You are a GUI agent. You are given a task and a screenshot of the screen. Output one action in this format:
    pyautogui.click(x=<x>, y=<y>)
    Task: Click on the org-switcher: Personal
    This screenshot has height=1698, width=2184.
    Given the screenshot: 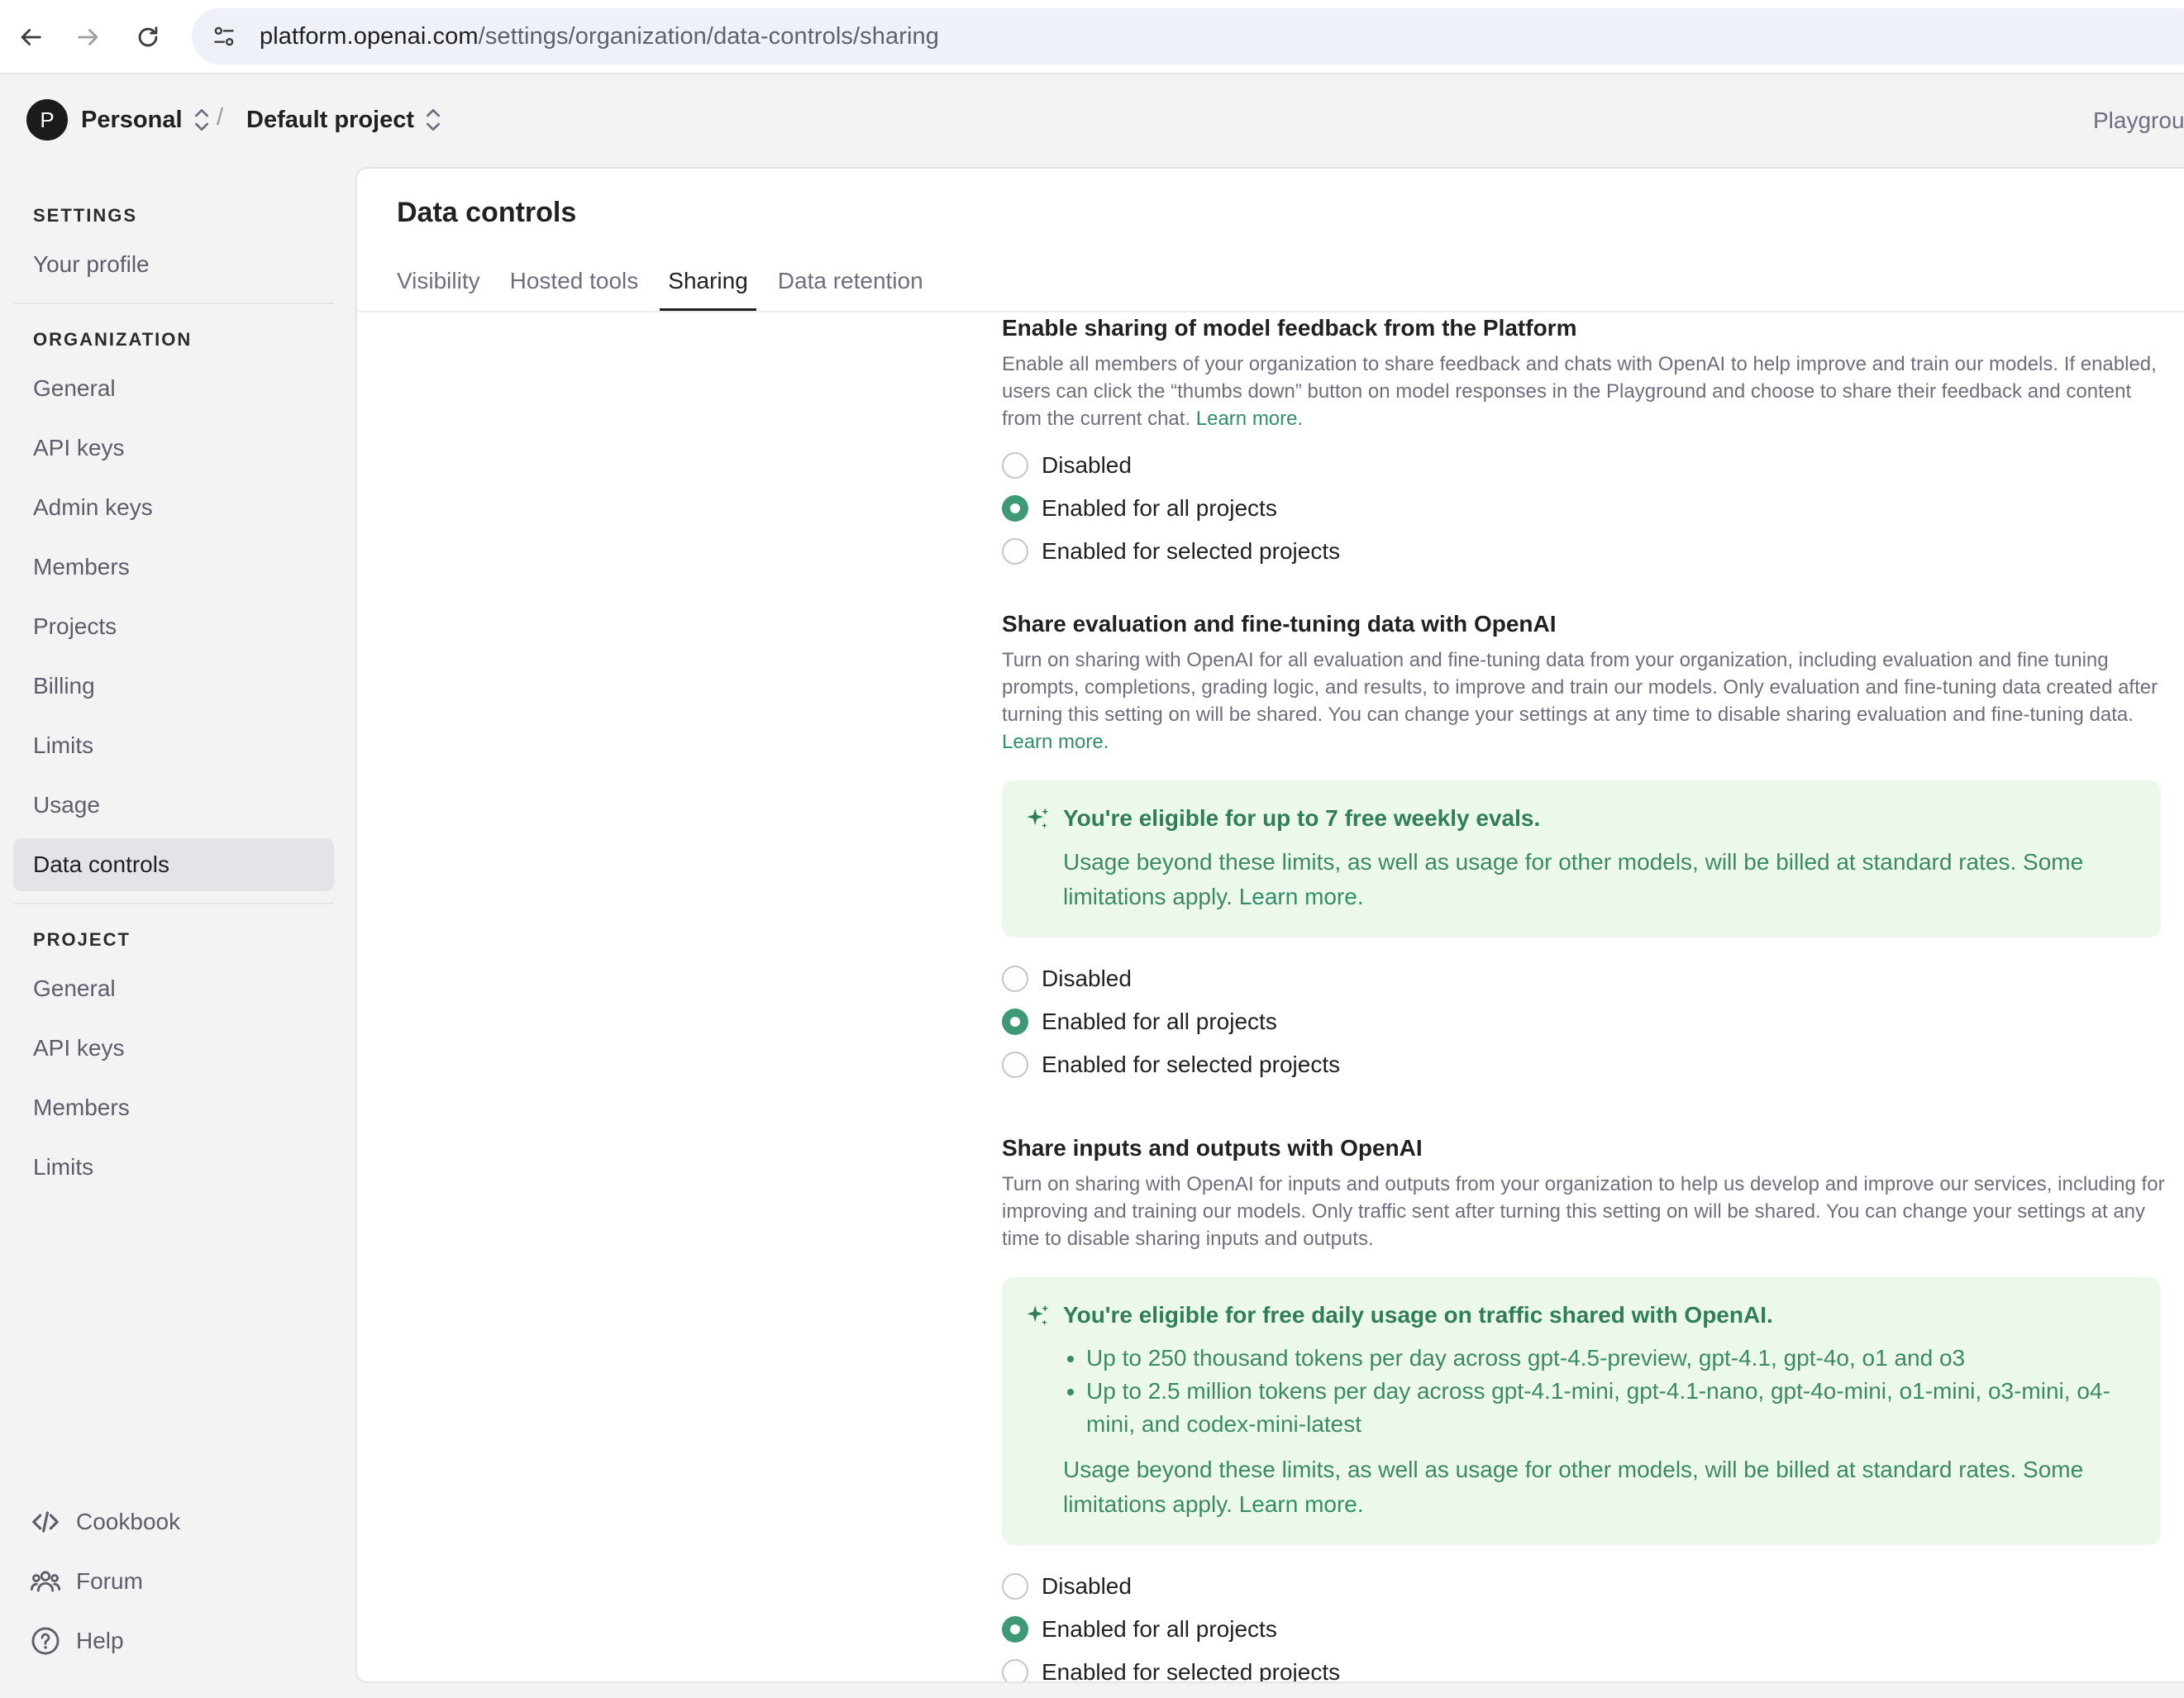 What is the action you would take?
    pyautogui.click(x=146, y=120)
    